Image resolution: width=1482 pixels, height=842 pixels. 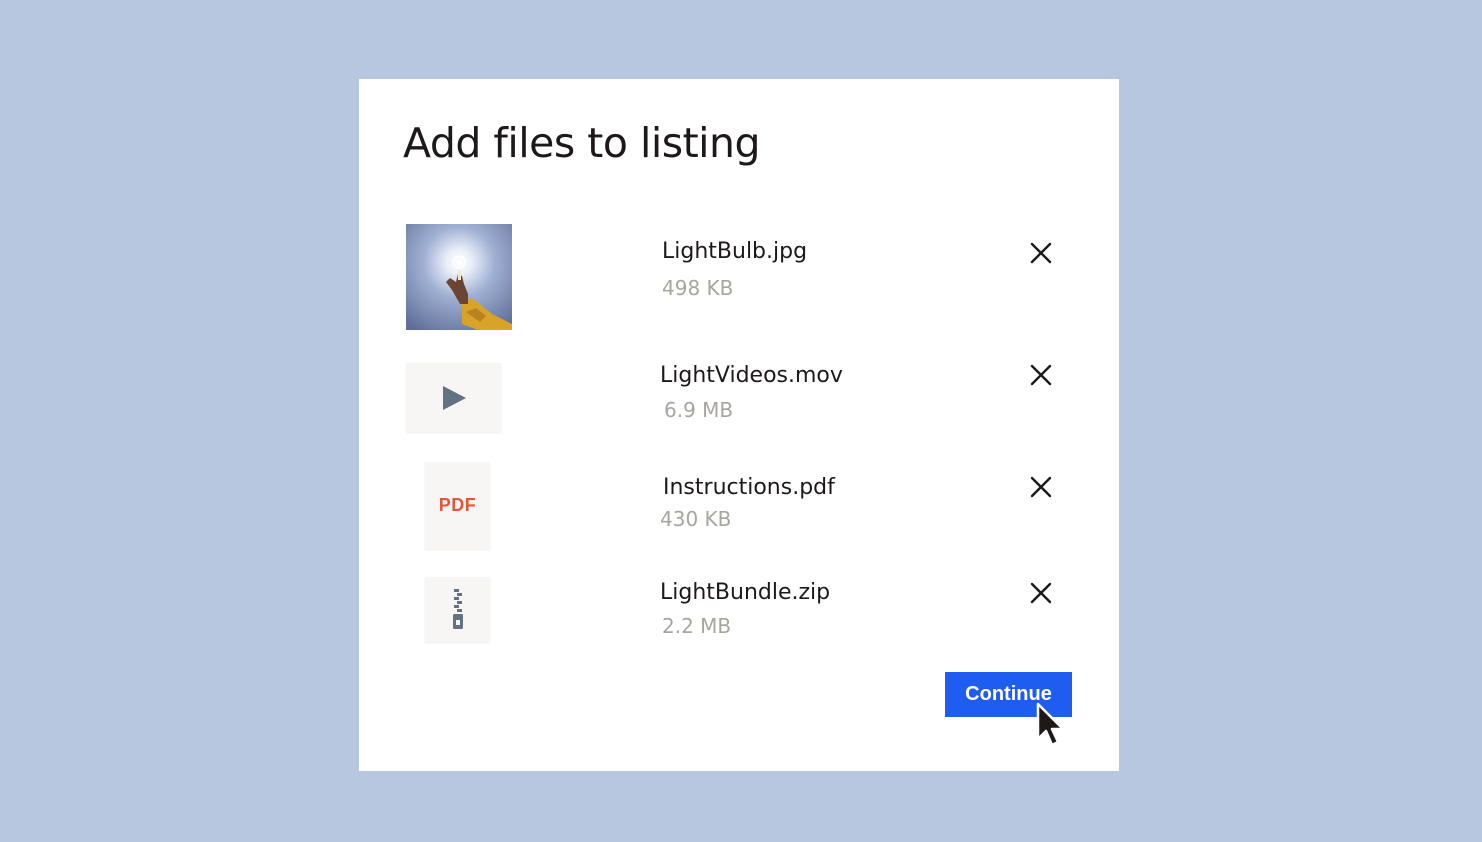 What do you see at coordinates (696, 519) in the screenshot?
I see `file-size: 430 KB` at bounding box center [696, 519].